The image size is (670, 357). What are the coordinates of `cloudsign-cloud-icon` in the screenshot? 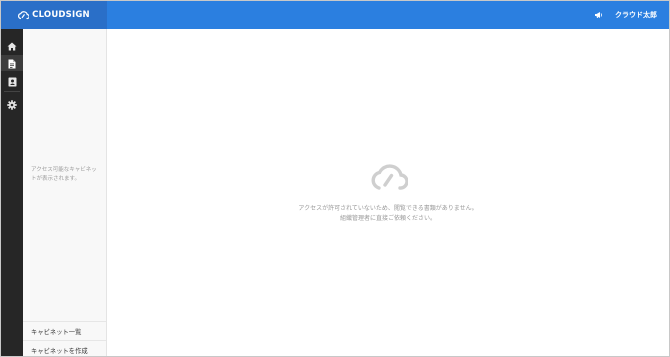 It's located at (389, 178).